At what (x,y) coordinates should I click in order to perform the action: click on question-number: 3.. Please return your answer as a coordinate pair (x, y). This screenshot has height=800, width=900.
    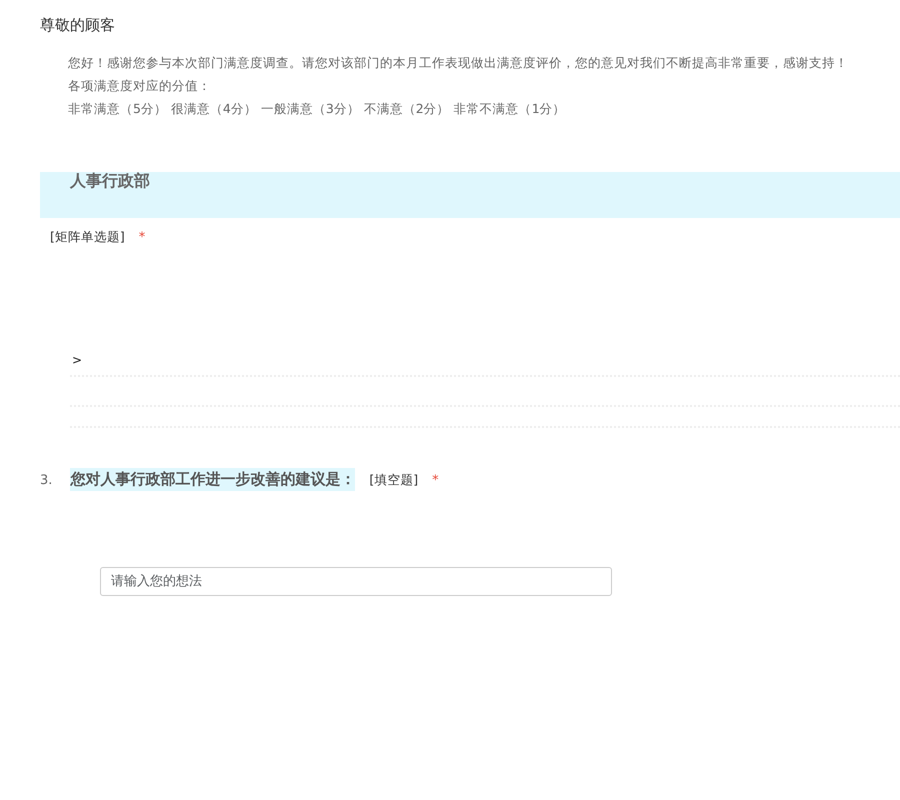
    Looking at the image, I should click on (46, 481).